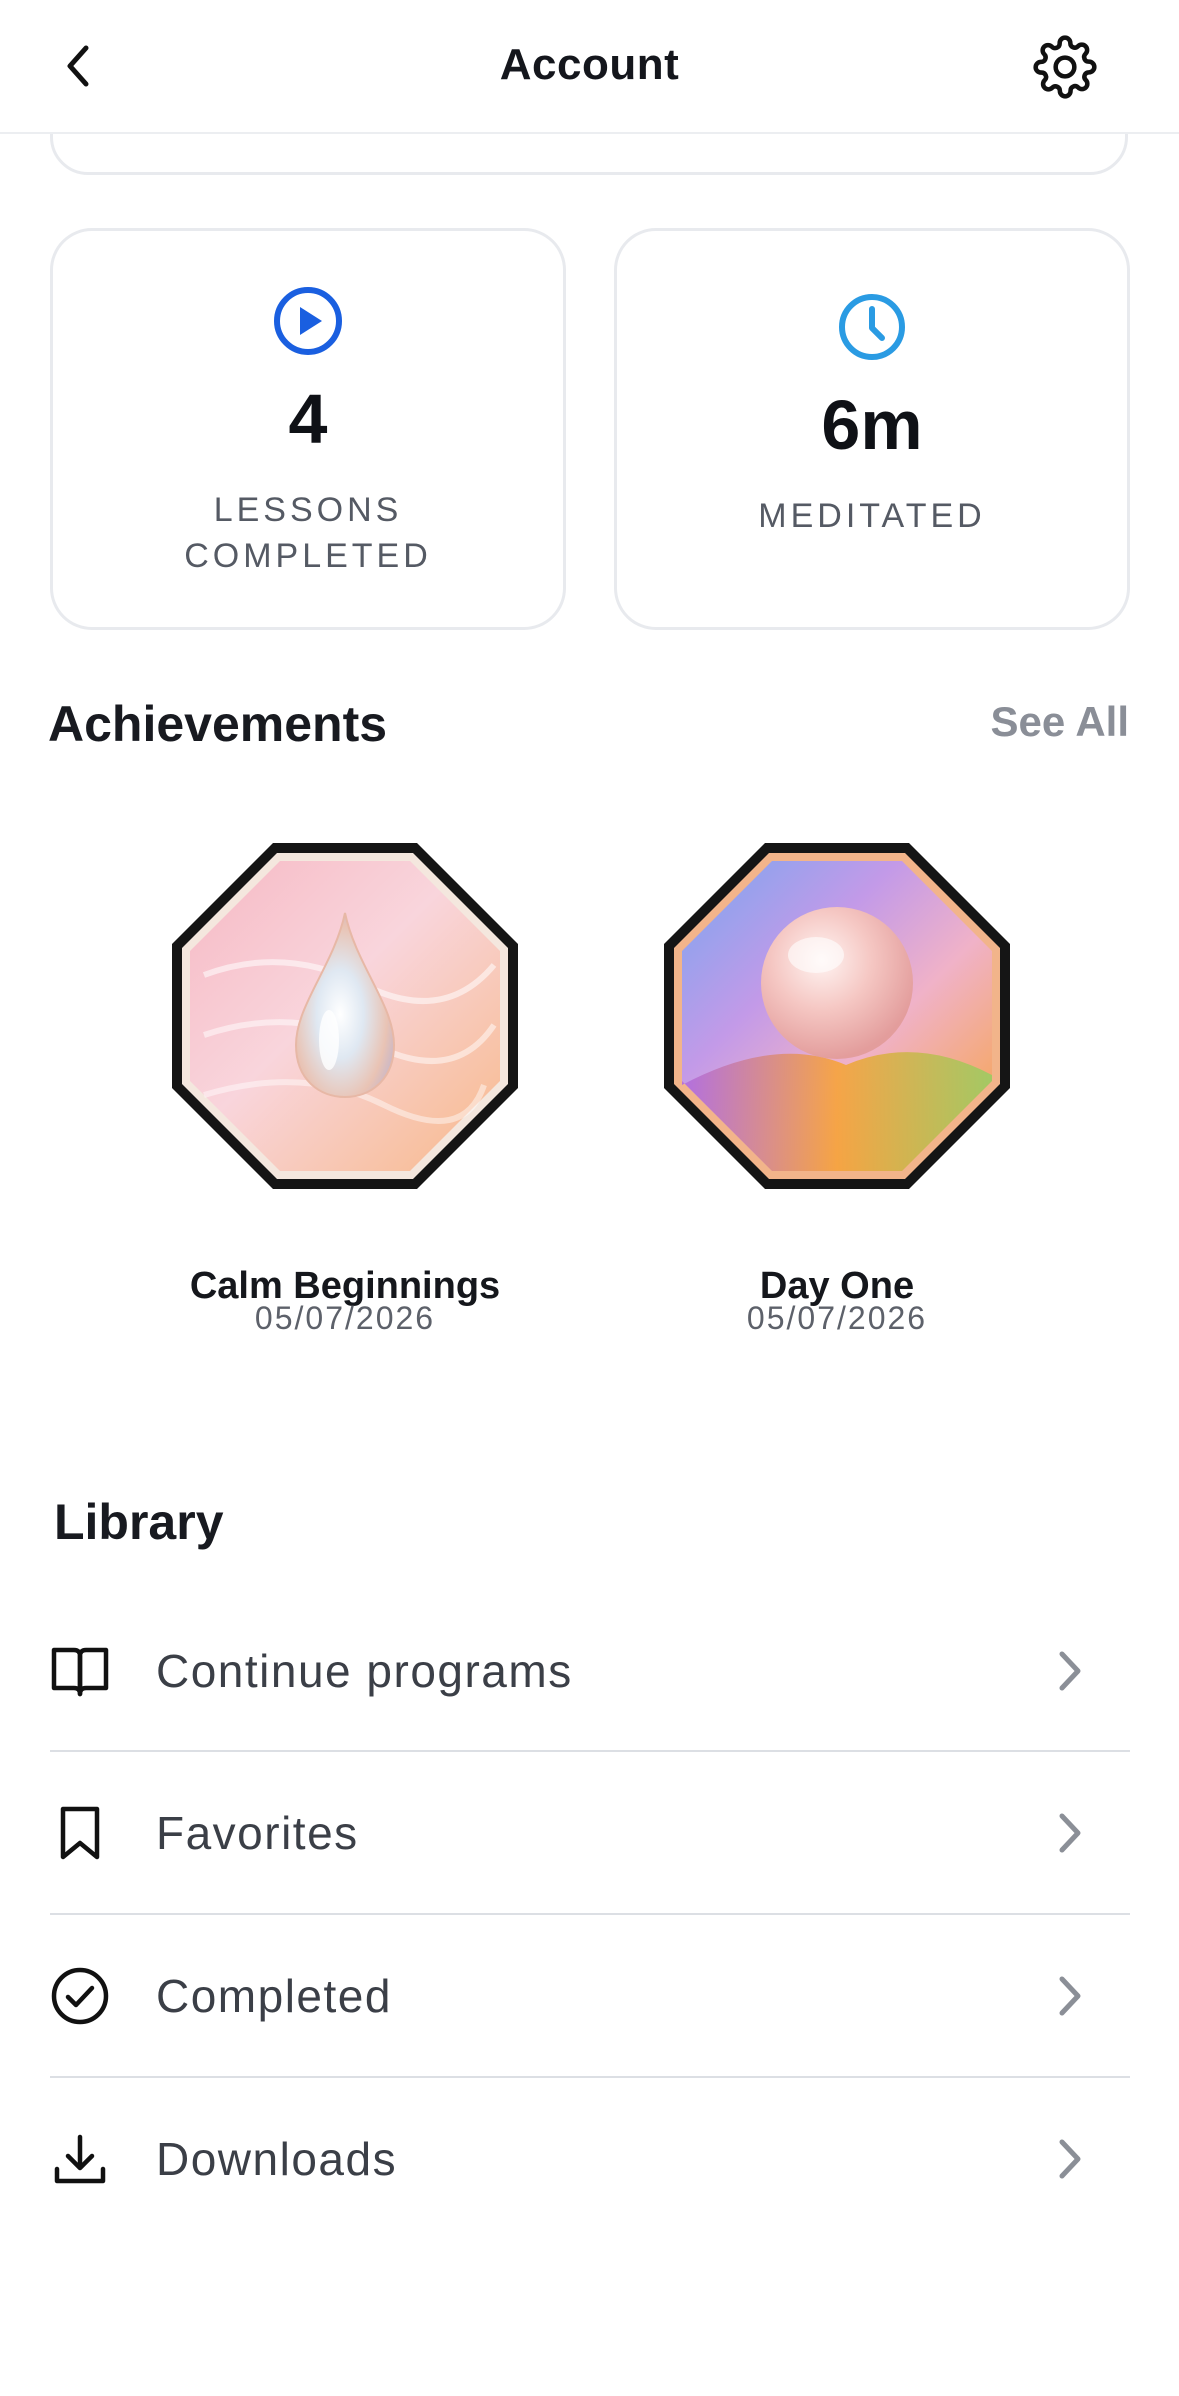  Describe the element at coordinates (872, 425) in the screenshot. I see `meditated-value: 6m` at that location.